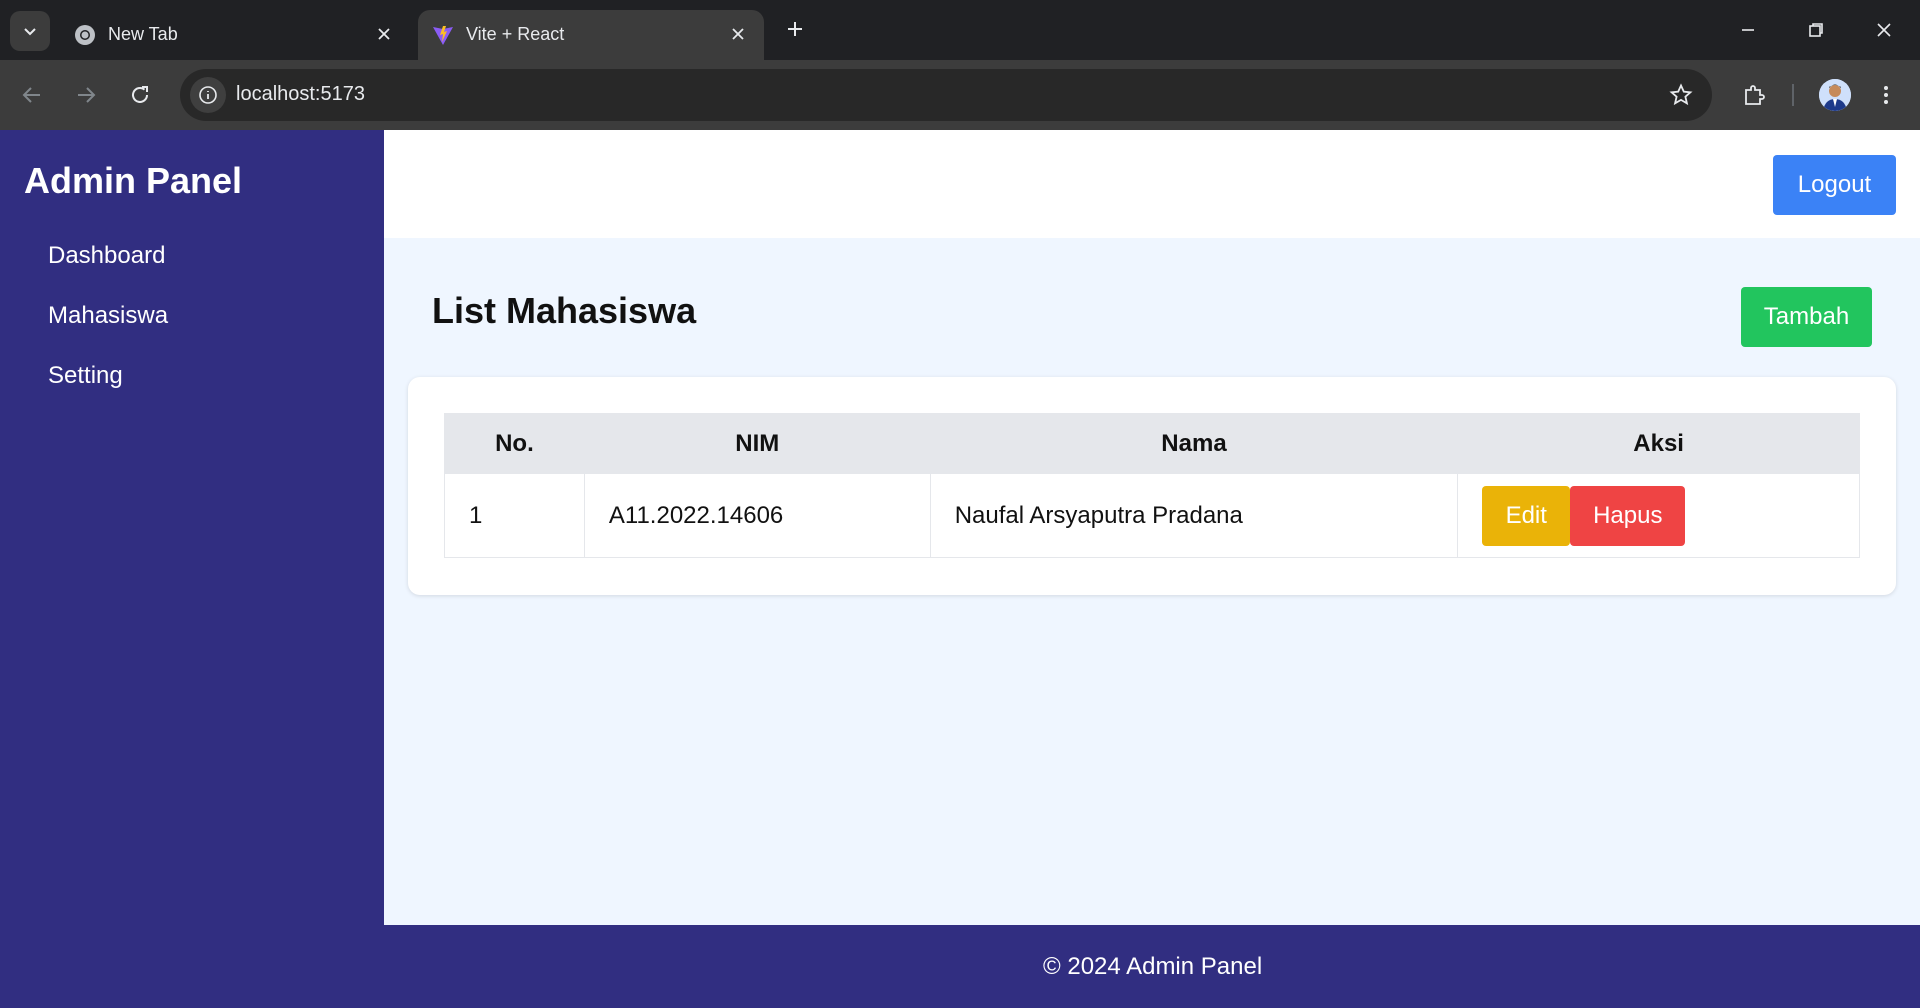  What do you see at coordinates (143, 34) in the screenshot?
I see `tab-title: New Tab` at bounding box center [143, 34].